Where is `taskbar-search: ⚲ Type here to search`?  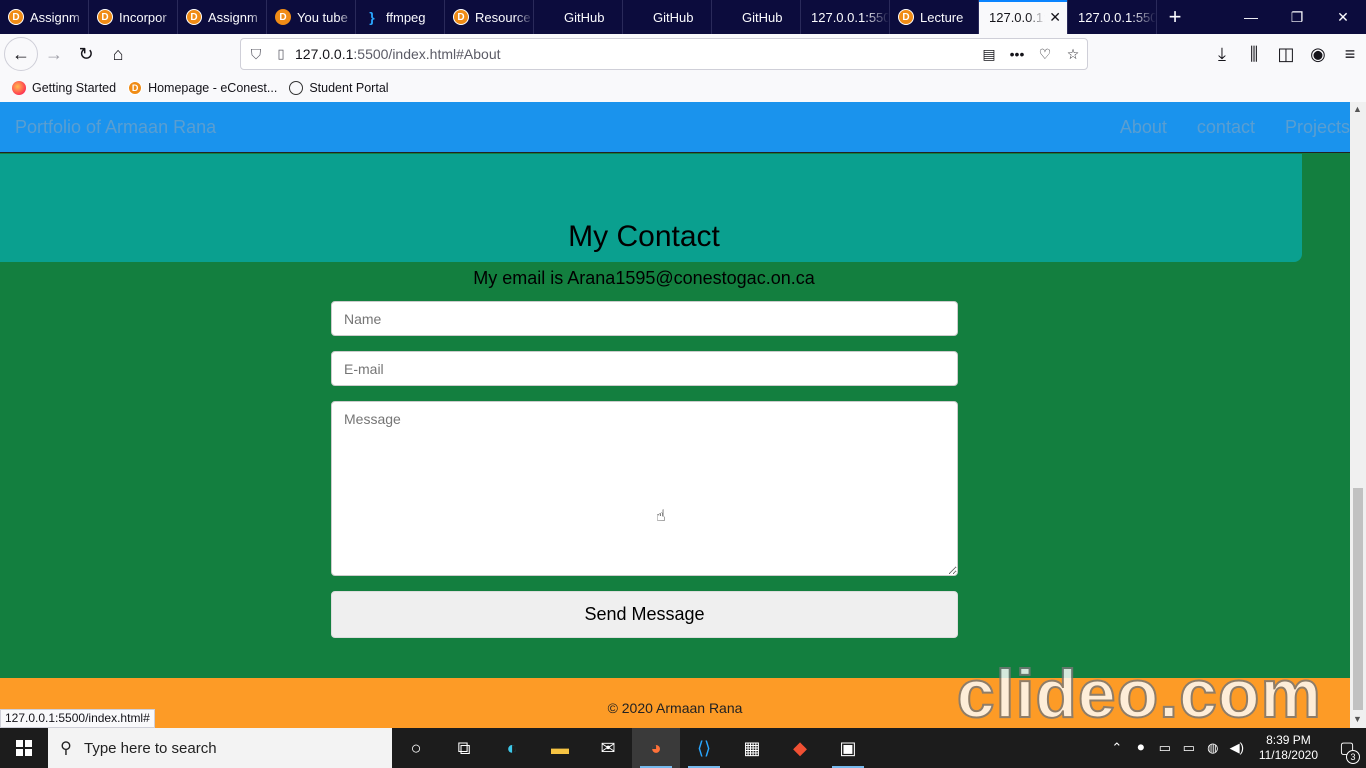
taskbar-search: ⚲ Type here to search is located at coordinates (220, 748).